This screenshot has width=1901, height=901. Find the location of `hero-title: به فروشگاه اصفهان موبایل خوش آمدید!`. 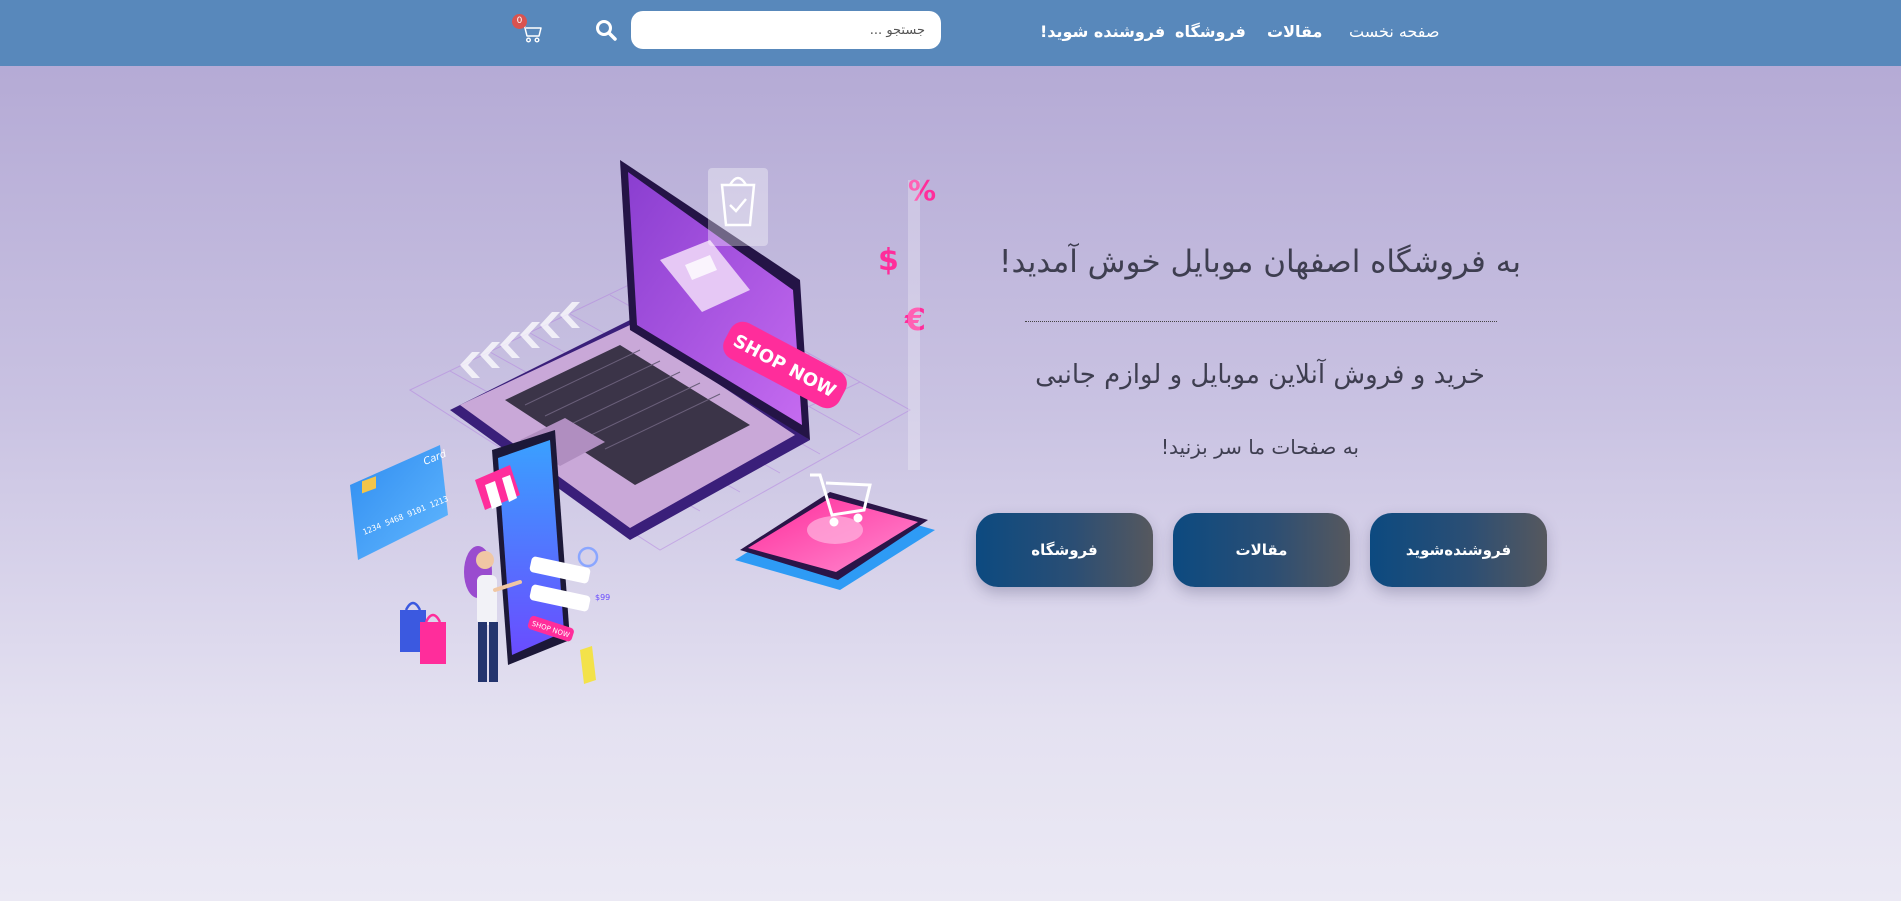

hero-title: به فروشگاه اصفهان موبایل خوش آمدید! is located at coordinates (1260, 262).